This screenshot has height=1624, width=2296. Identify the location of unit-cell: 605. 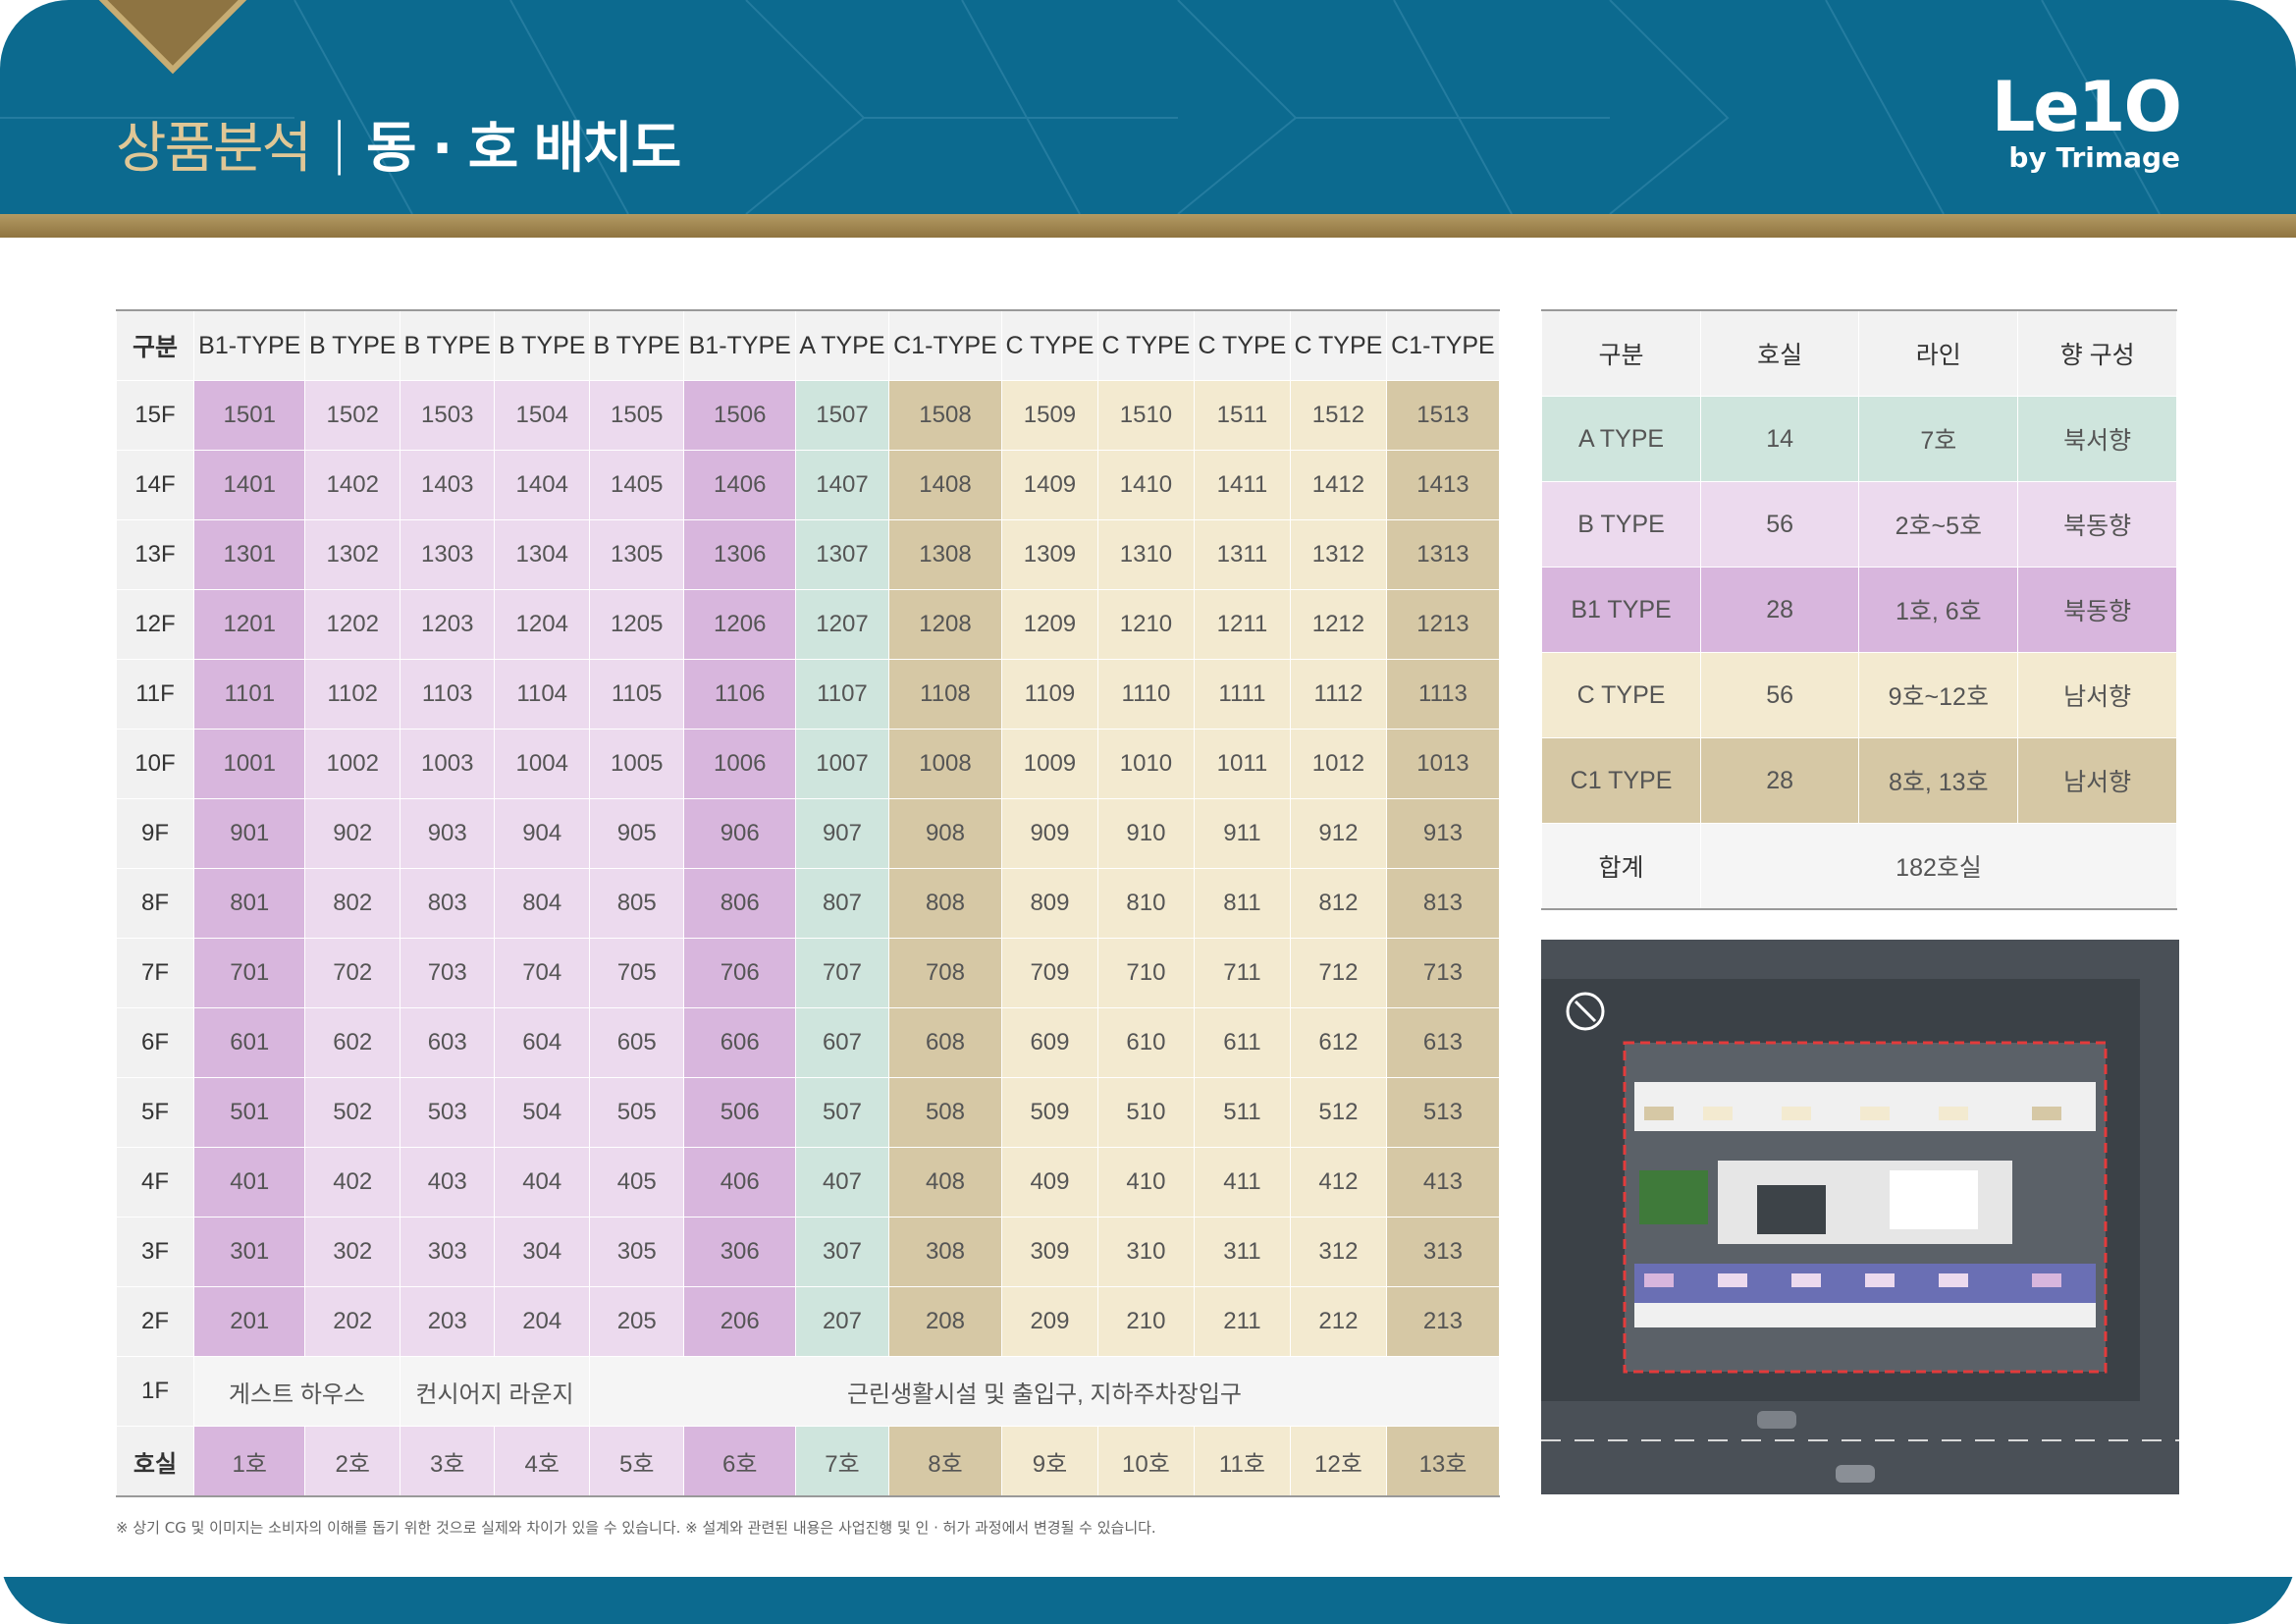
(636, 1042).